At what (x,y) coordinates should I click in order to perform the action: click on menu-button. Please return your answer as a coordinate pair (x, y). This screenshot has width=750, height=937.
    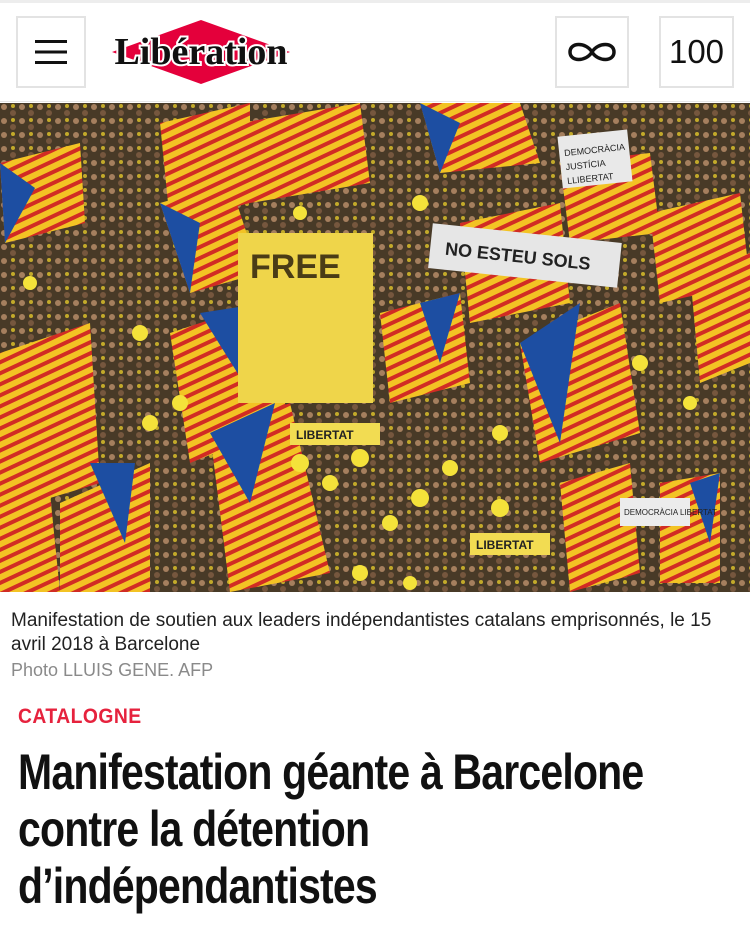
    Looking at the image, I should click on (51, 52).